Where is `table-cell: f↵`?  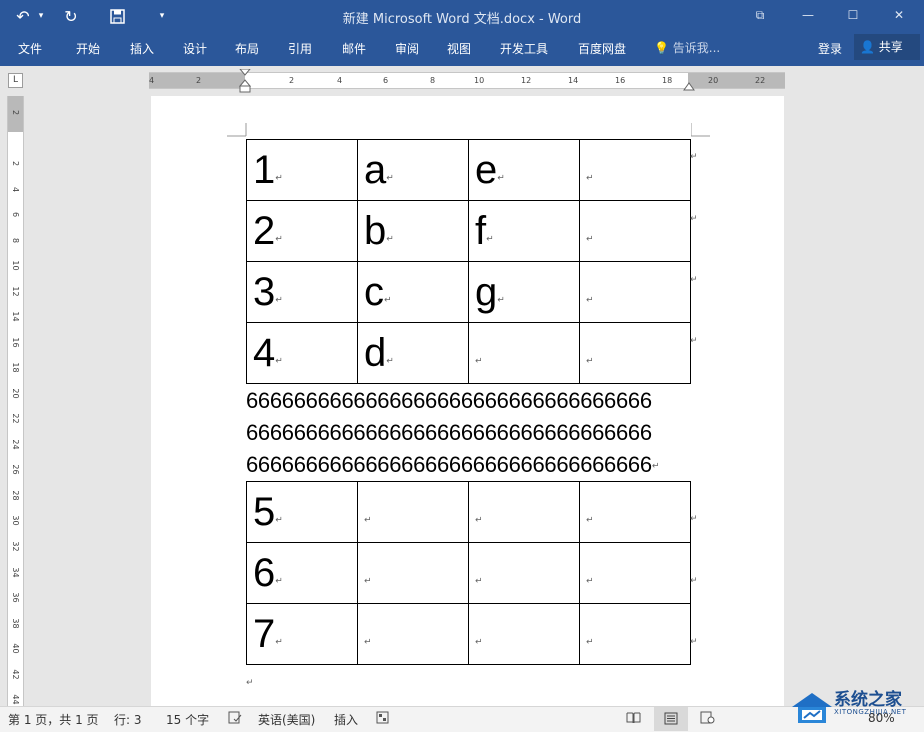 table-cell: f↵ is located at coordinates (524, 231).